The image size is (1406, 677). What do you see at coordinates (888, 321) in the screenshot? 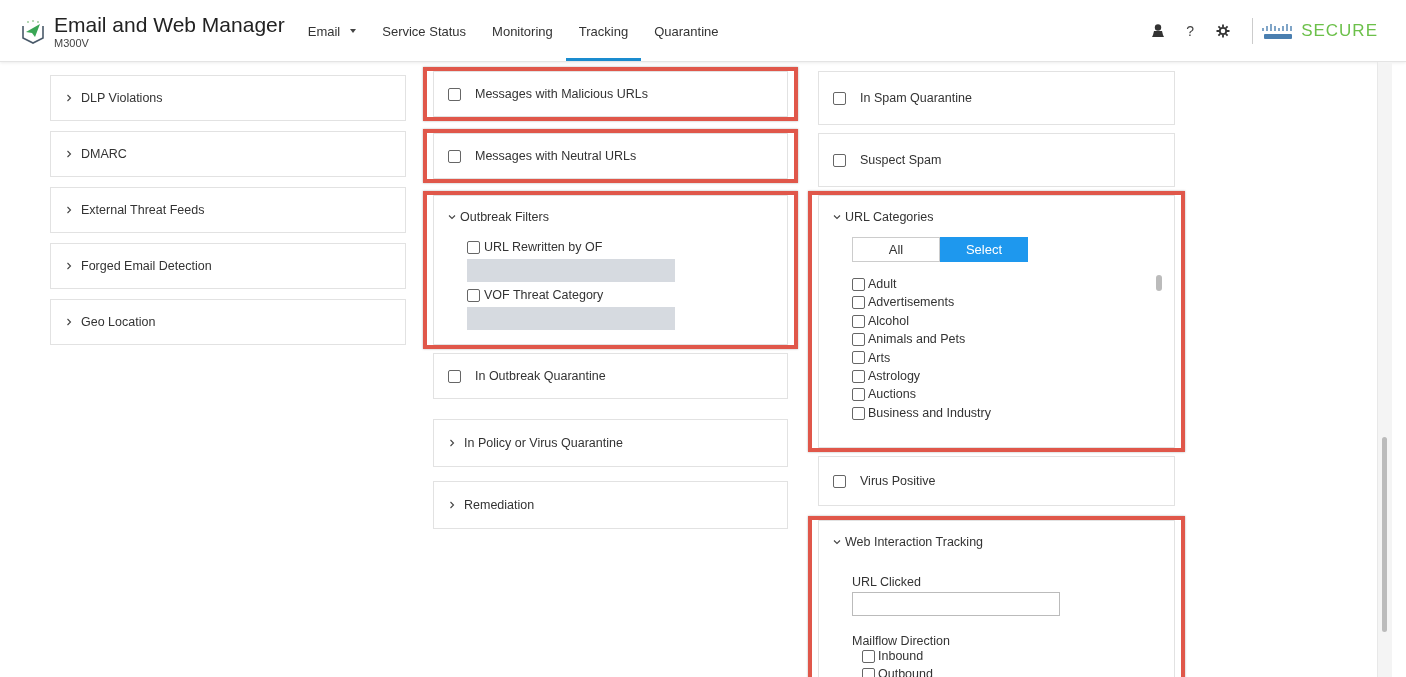
I see `checkbox-label: Alcohol` at bounding box center [888, 321].